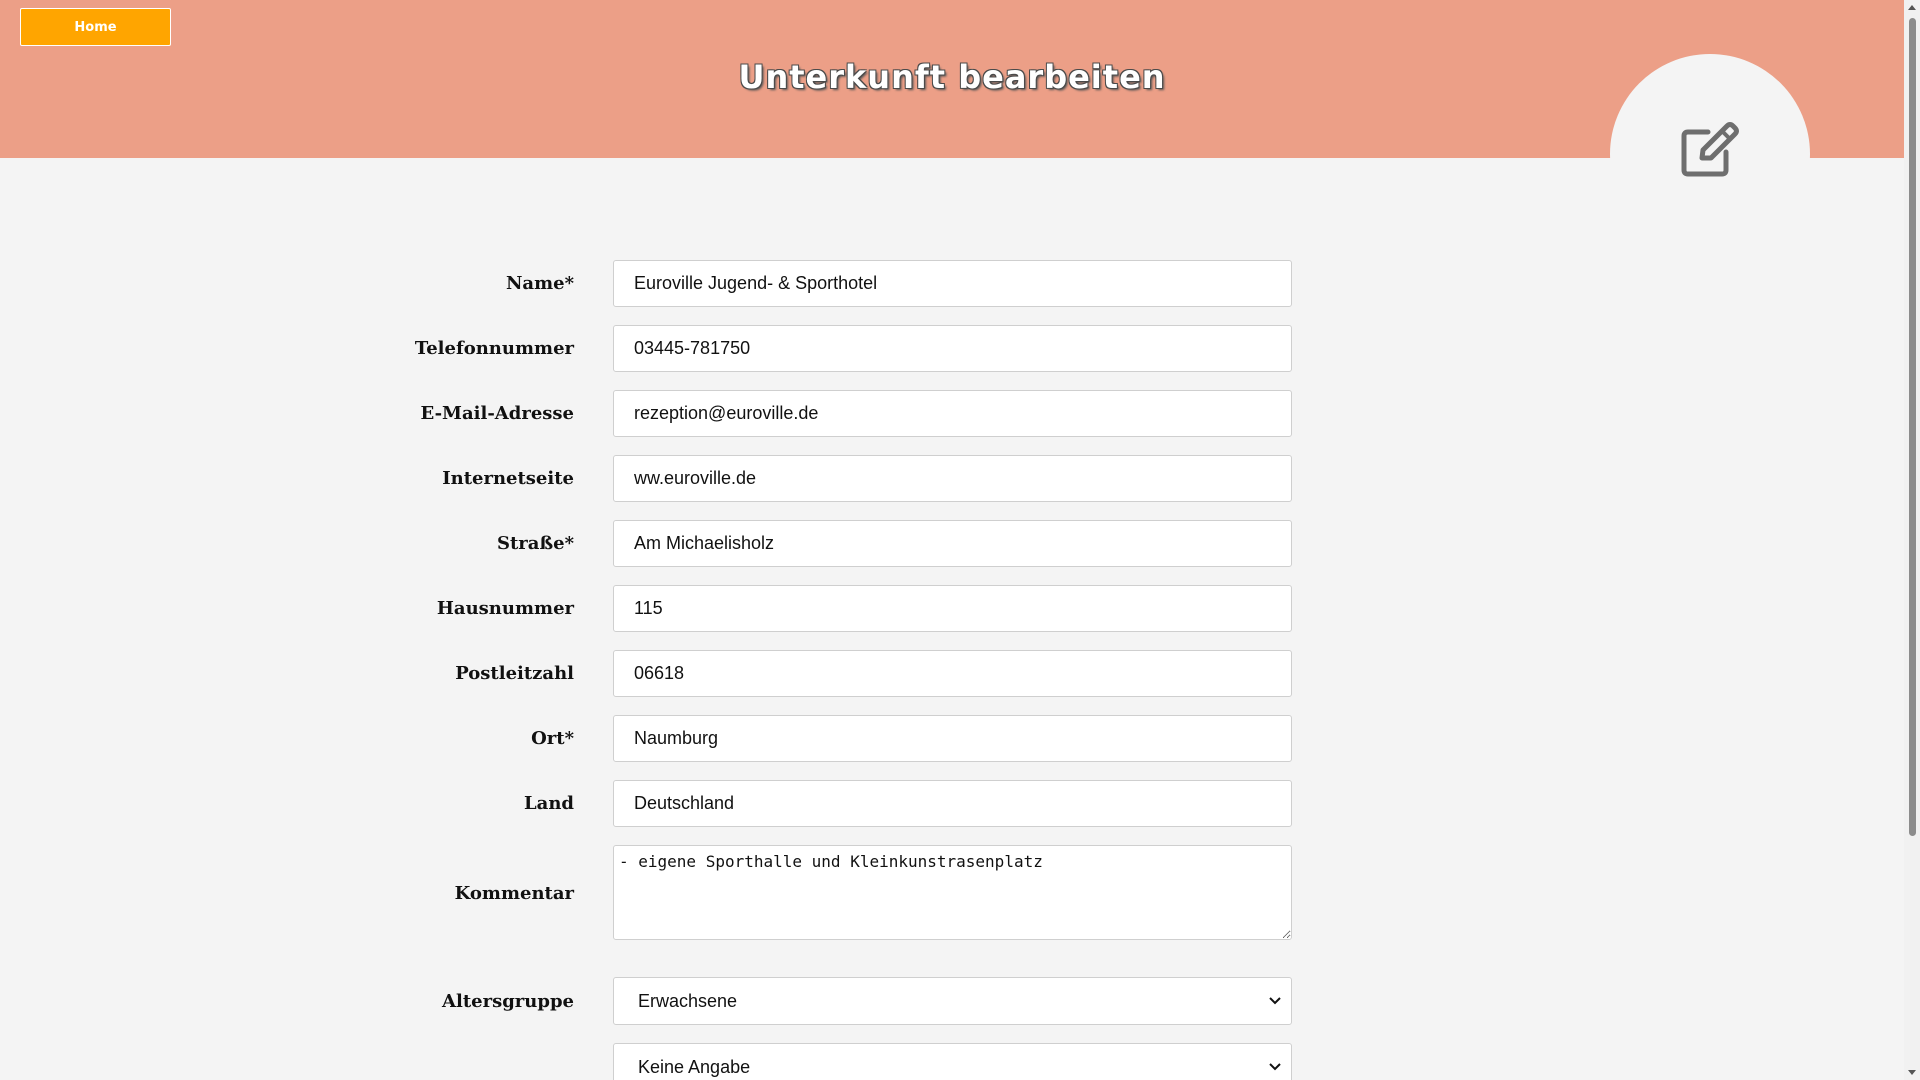  Describe the element at coordinates (494, 348) in the screenshot. I see `phone-label: Telefonnummer` at that location.